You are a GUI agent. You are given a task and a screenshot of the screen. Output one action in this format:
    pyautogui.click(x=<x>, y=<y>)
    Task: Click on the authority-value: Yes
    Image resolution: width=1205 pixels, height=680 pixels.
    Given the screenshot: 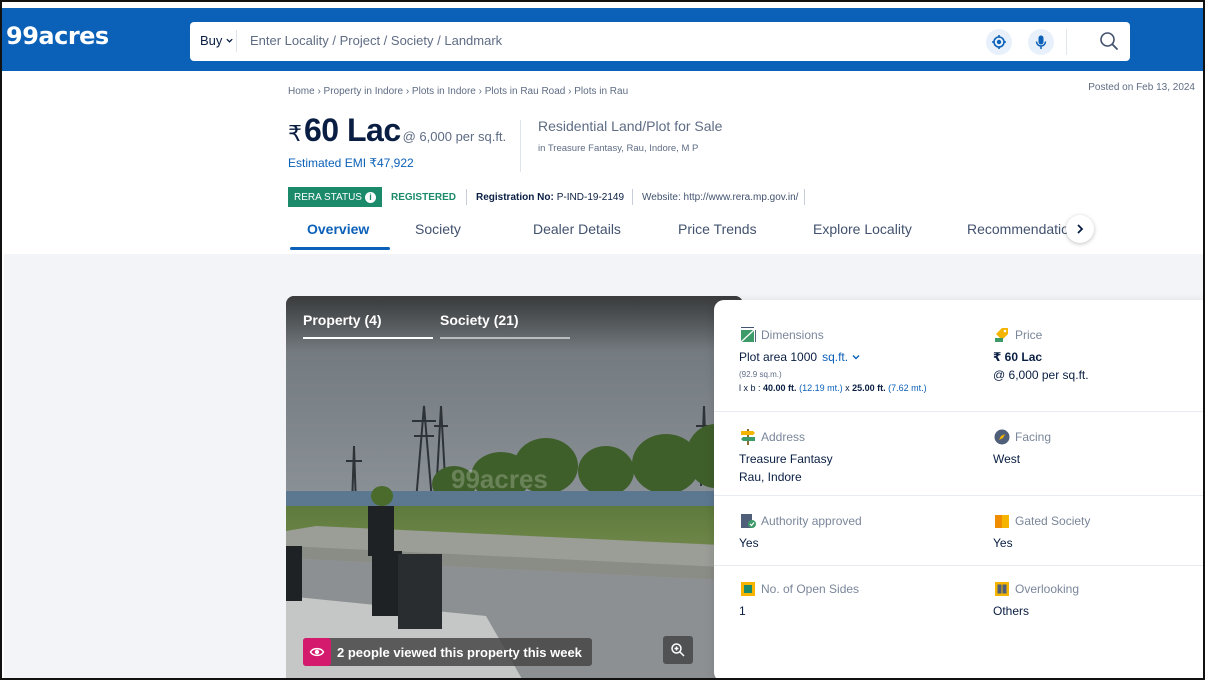 What is the action you would take?
    pyautogui.click(x=749, y=543)
    